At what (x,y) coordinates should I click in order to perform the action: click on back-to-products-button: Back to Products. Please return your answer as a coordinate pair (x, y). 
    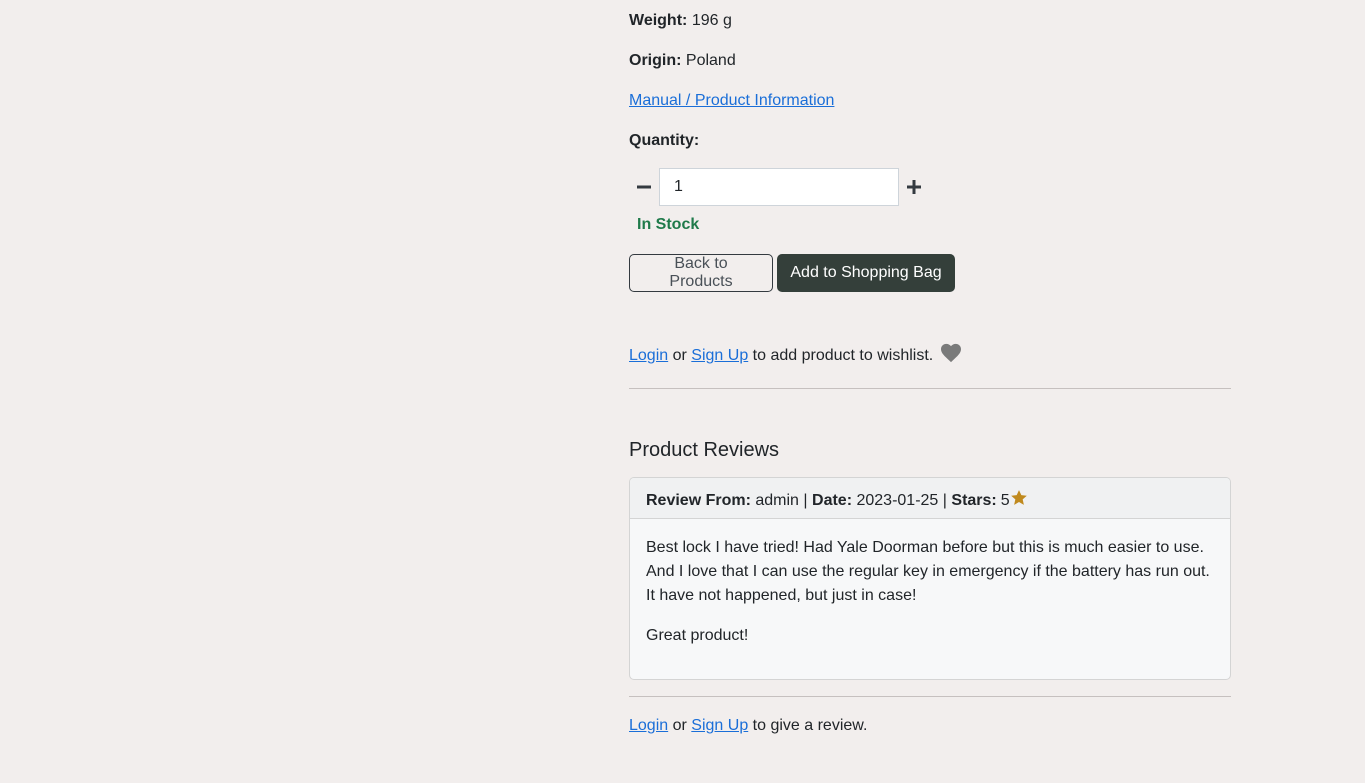
    Looking at the image, I should click on (701, 273).